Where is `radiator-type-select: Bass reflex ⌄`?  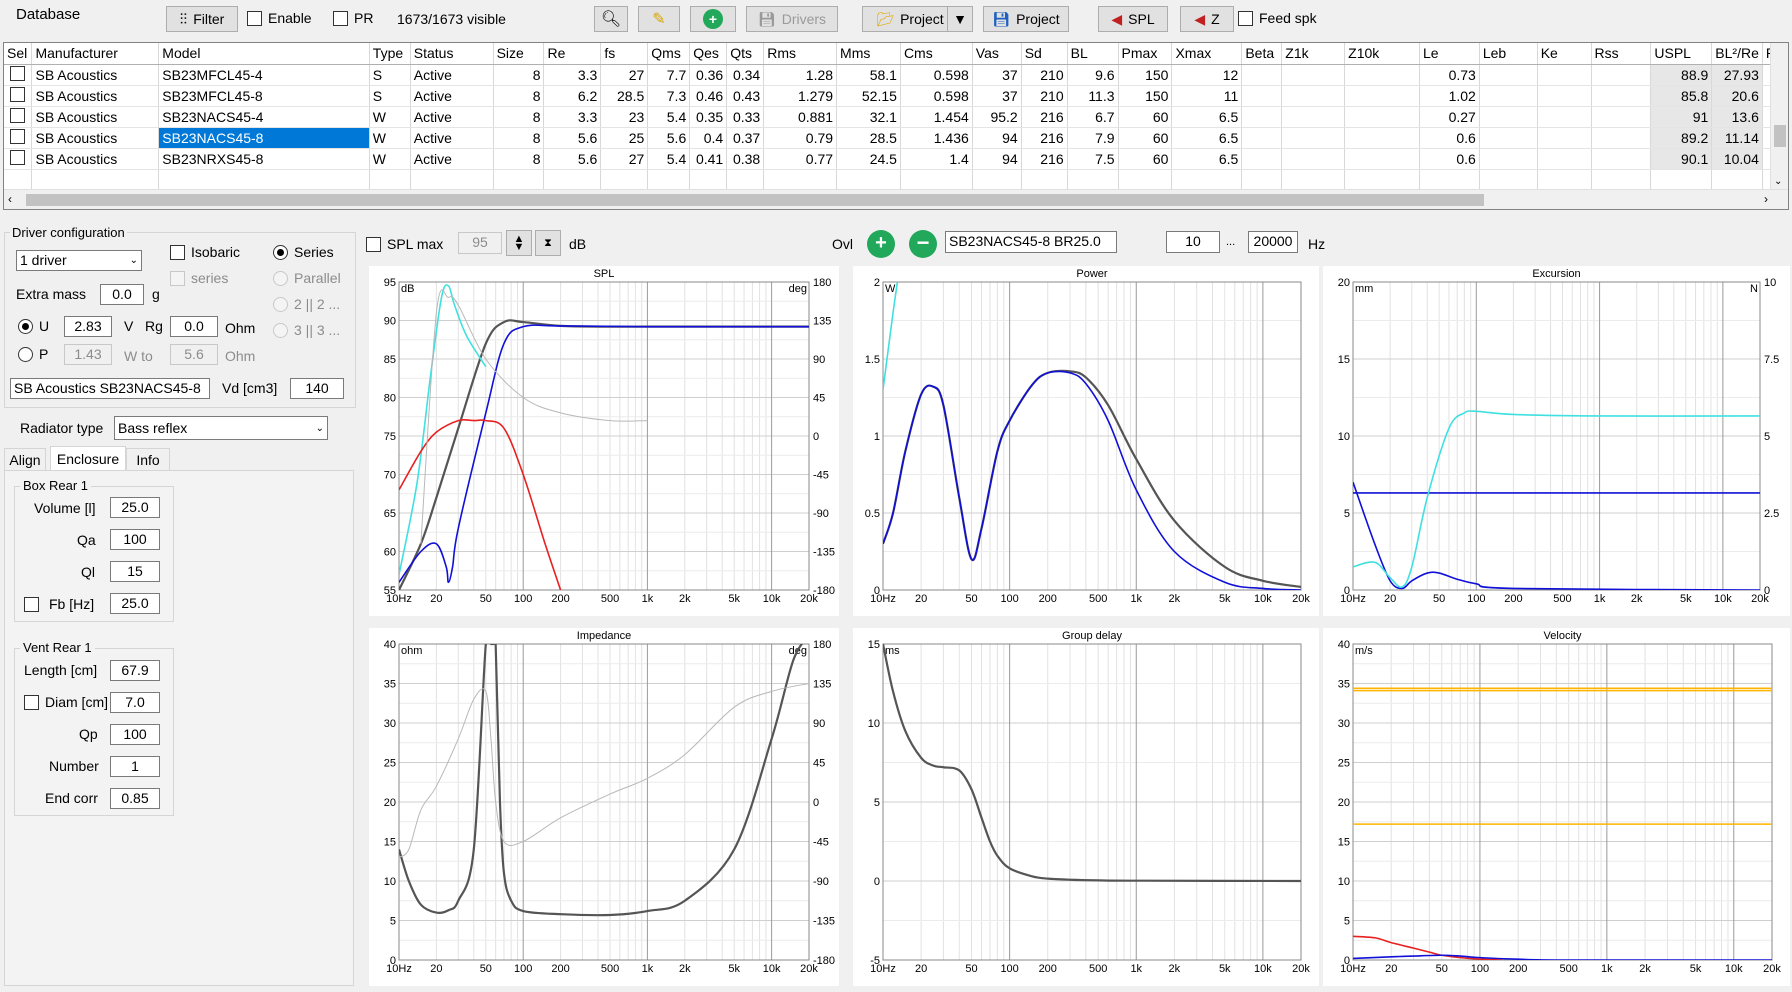
radiator-type-select: Bass reflex ⌄ is located at coordinates (221, 428).